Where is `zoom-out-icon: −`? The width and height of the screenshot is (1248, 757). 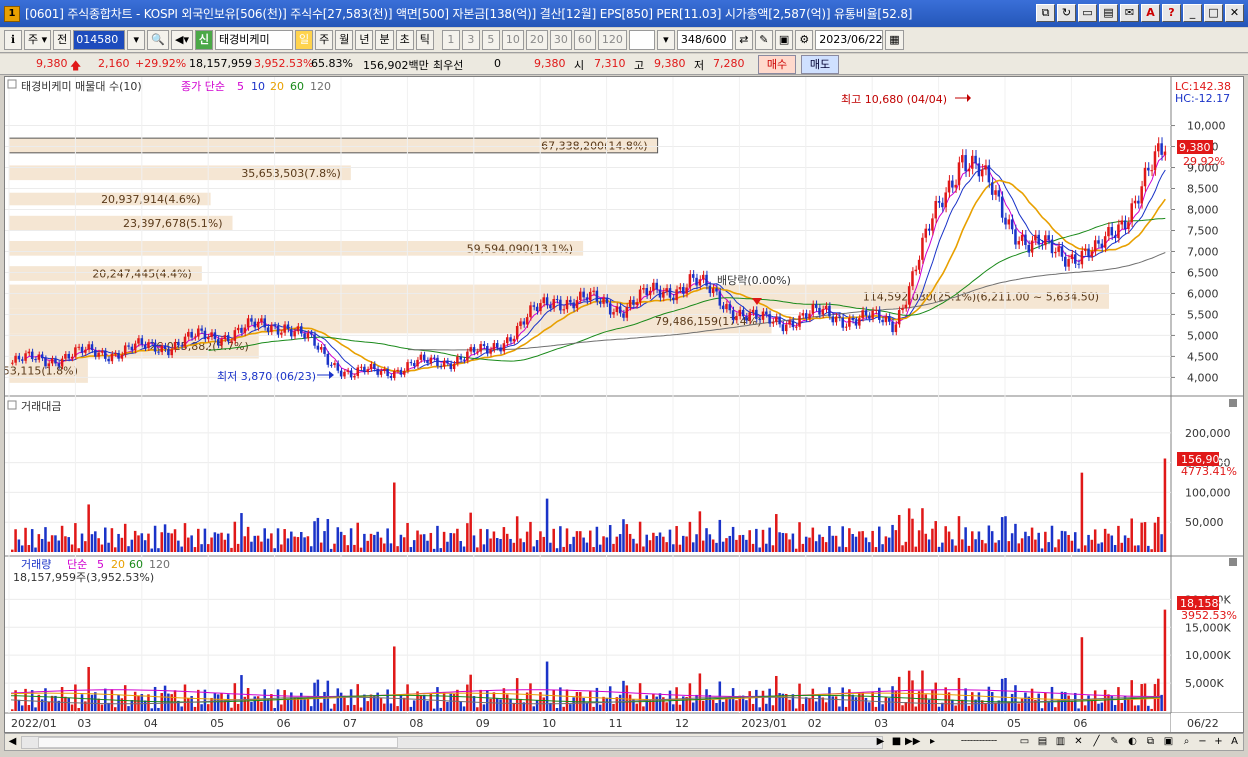 zoom-out-icon: − is located at coordinates (1202, 742).